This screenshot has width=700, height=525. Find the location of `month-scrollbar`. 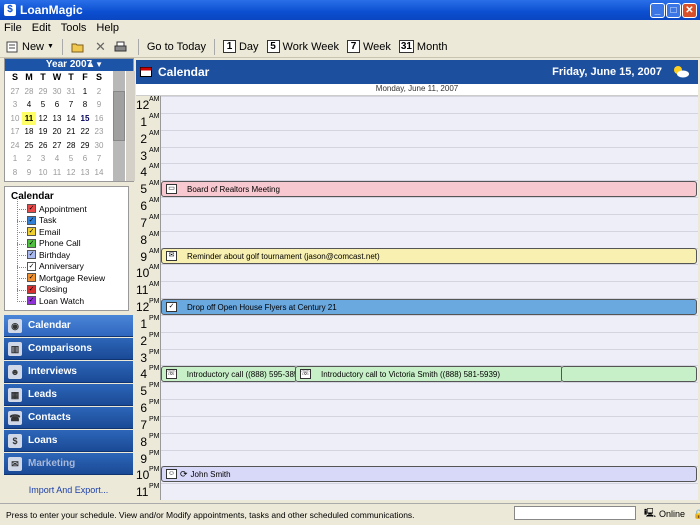

month-scrollbar is located at coordinates (119, 126).